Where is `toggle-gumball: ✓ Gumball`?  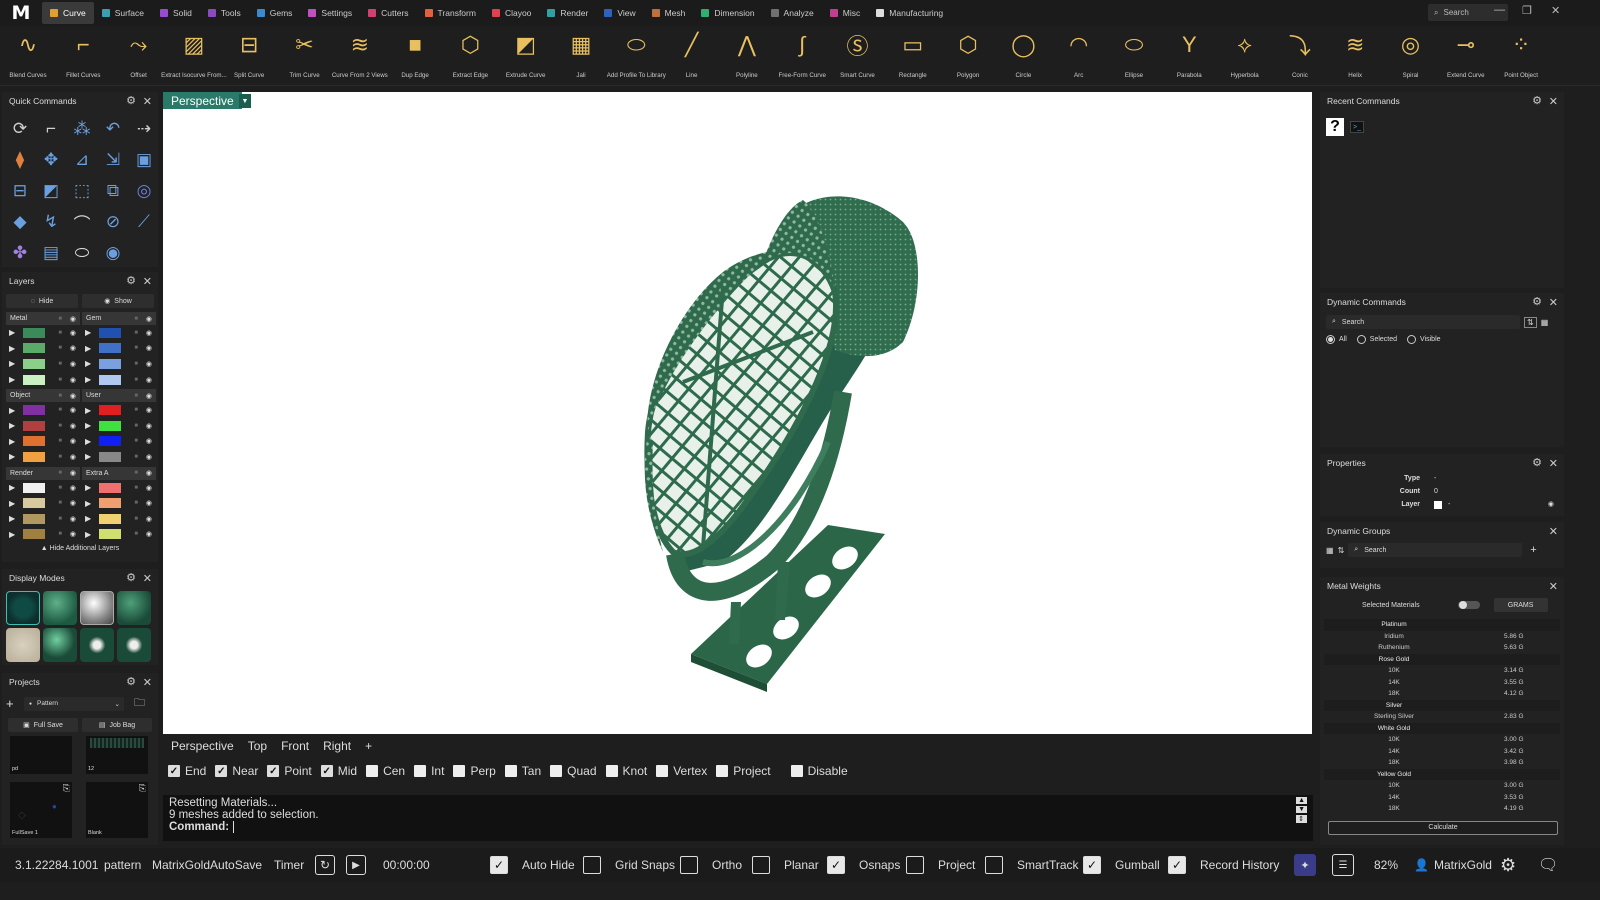
toggle-gumball: ✓ Gumball is located at coordinates (1121, 865).